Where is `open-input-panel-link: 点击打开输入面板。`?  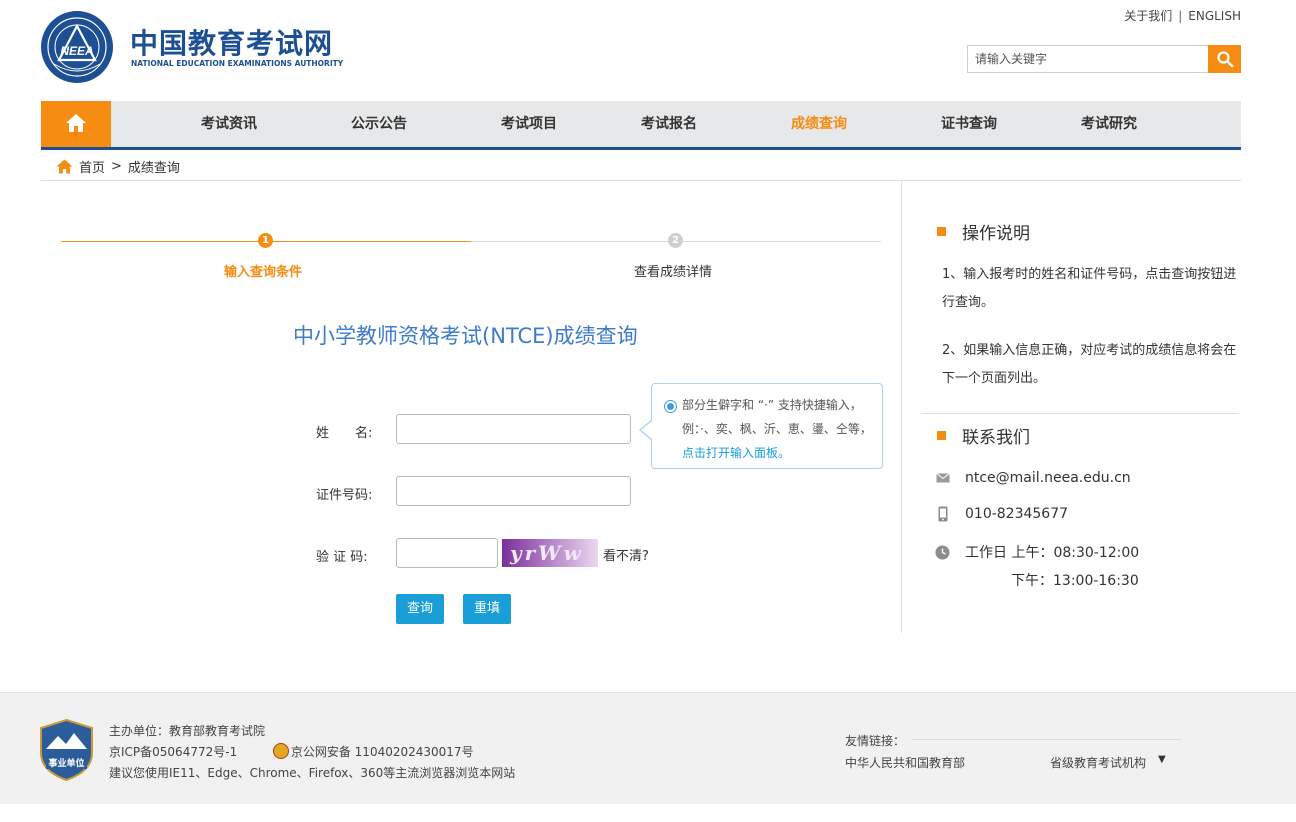
open-input-panel-link: 点击打开输入面板。 is located at coordinates (736, 453).